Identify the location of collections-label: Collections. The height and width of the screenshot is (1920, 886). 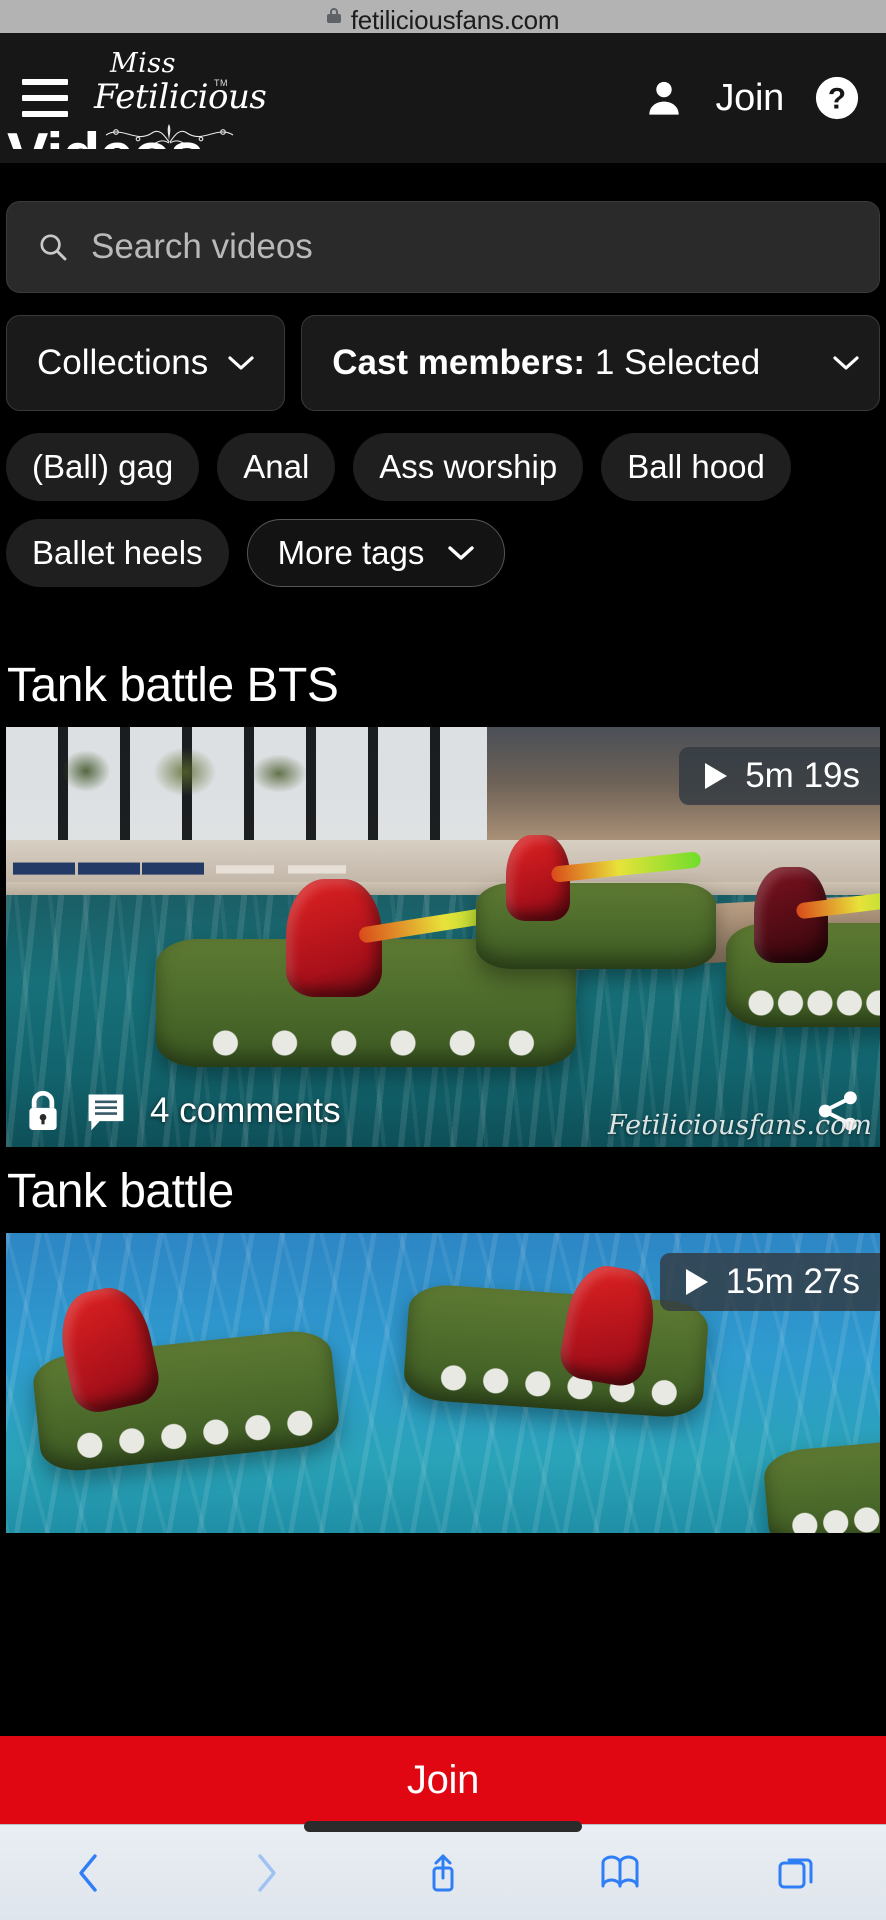
(123, 362).